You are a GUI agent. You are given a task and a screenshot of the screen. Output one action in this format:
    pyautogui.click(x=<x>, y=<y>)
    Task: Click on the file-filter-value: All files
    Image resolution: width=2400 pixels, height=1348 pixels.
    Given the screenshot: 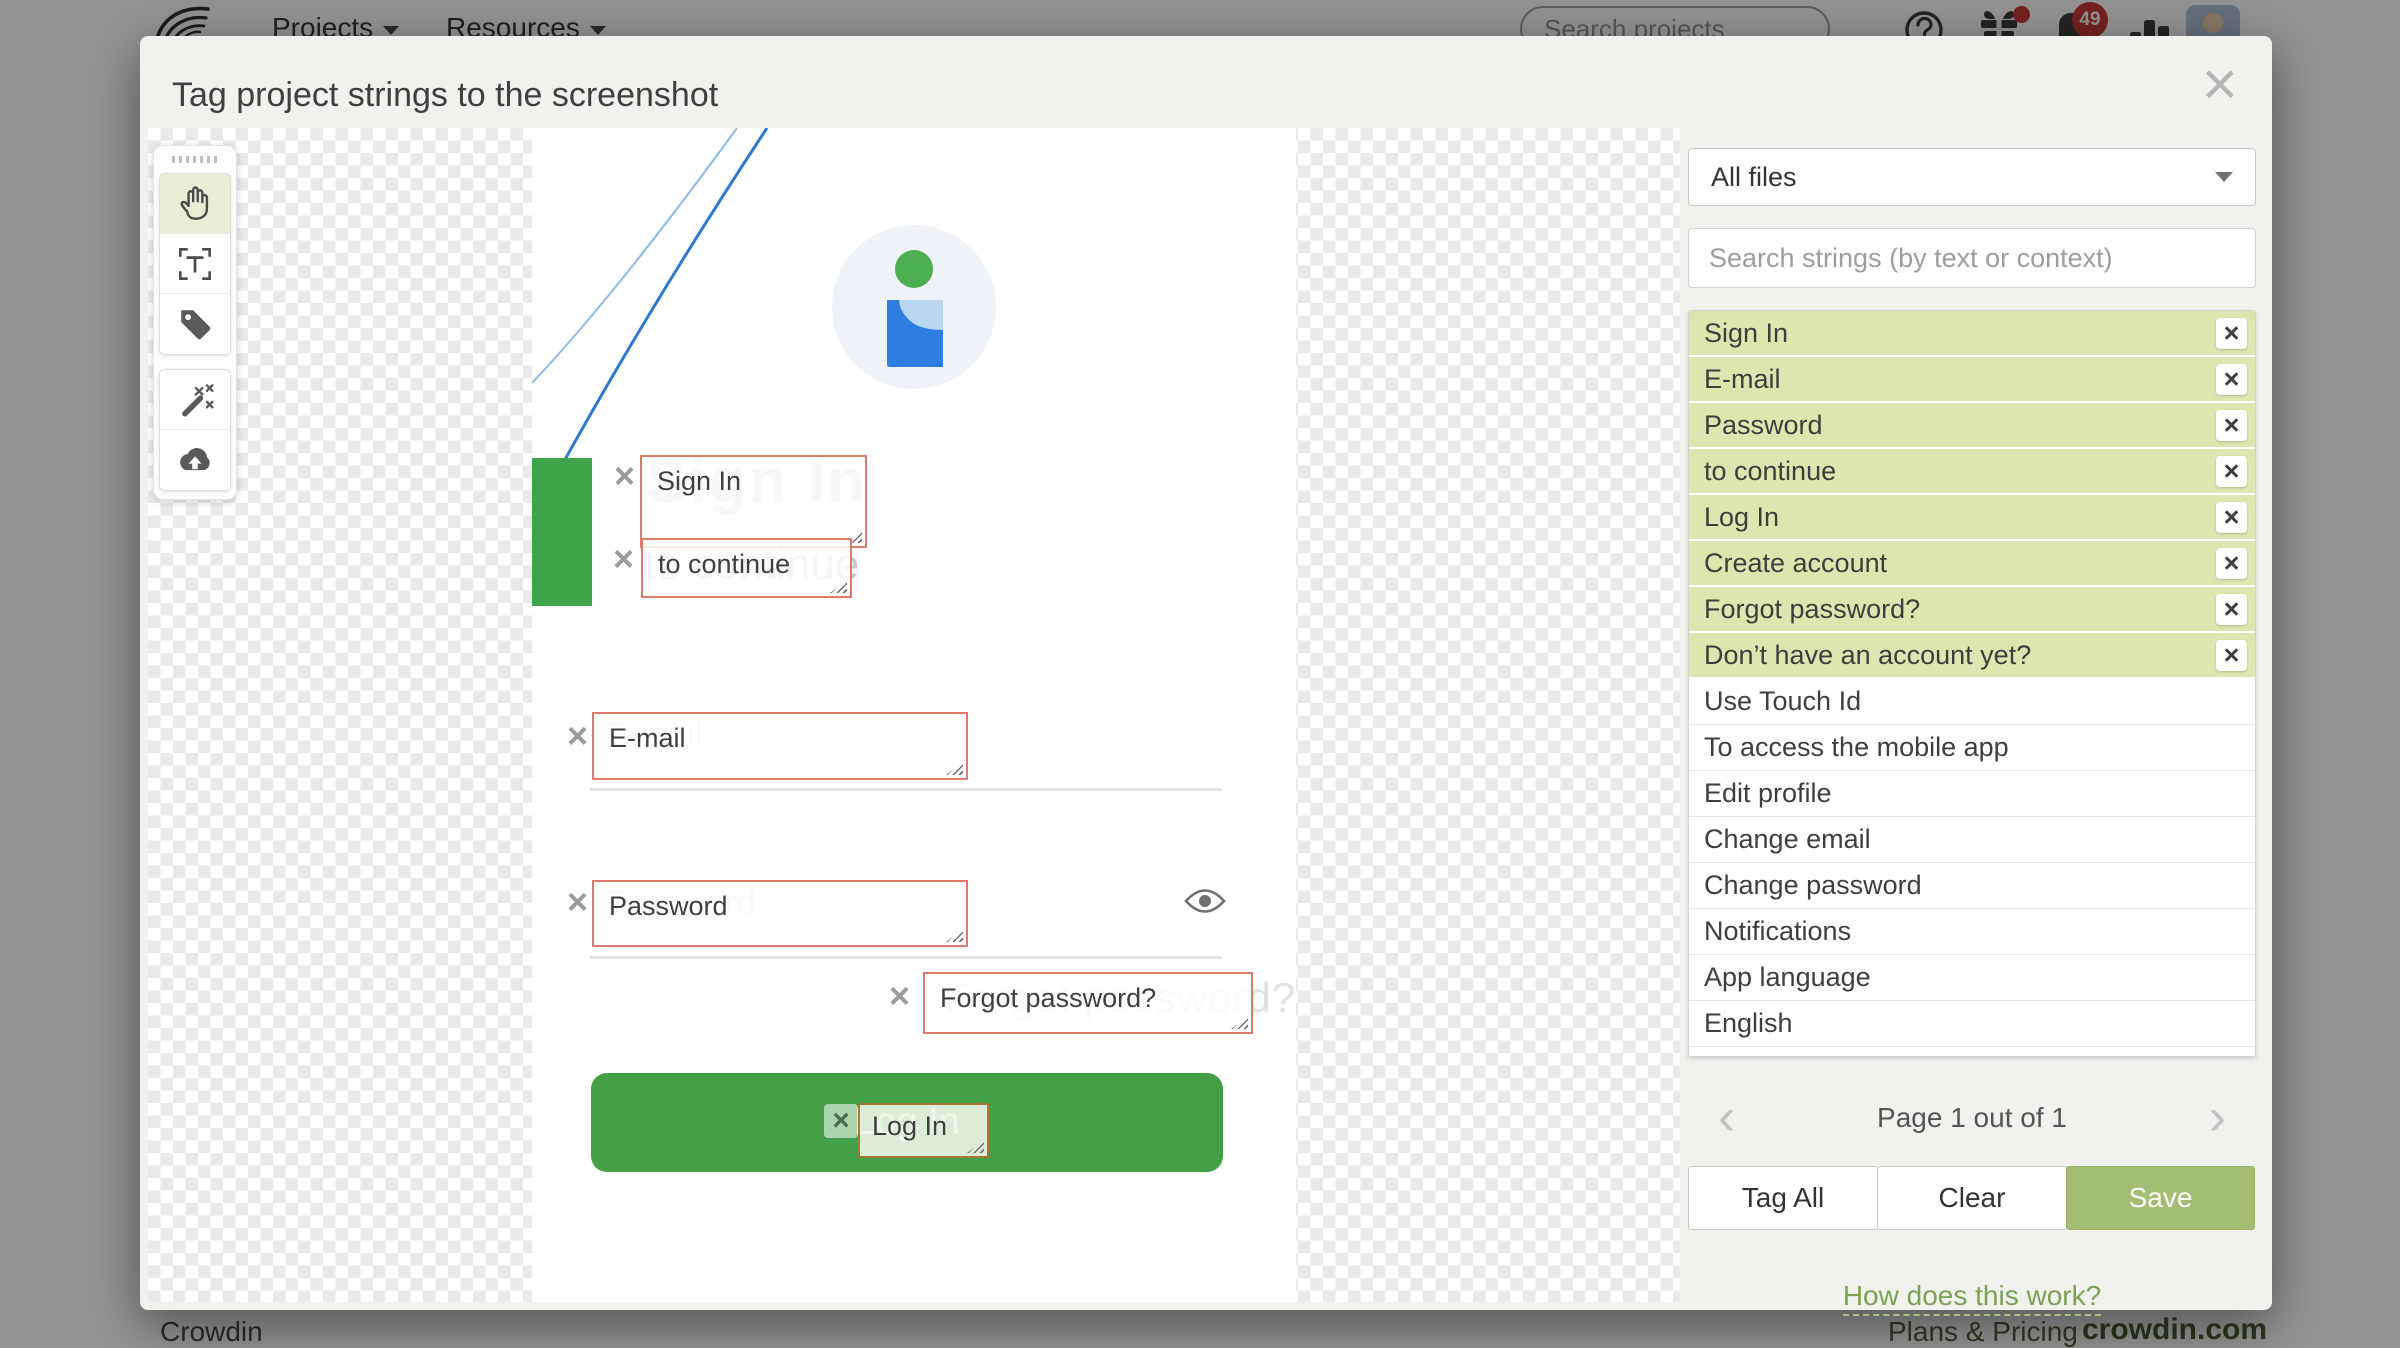 What is the action you would take?
    pyautogui.click(x=1754, y=176)
    